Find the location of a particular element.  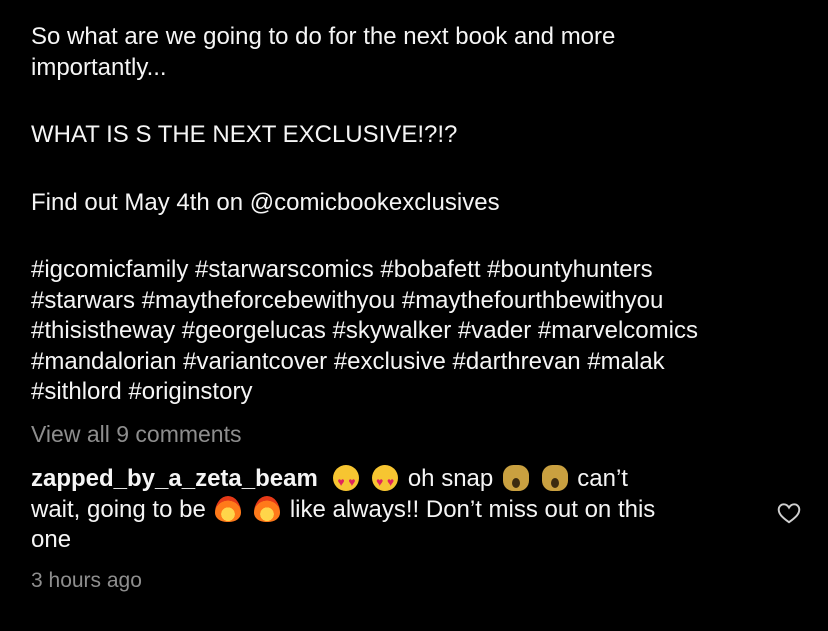

comment-text: oh snap is located at coordinates (450, 478).